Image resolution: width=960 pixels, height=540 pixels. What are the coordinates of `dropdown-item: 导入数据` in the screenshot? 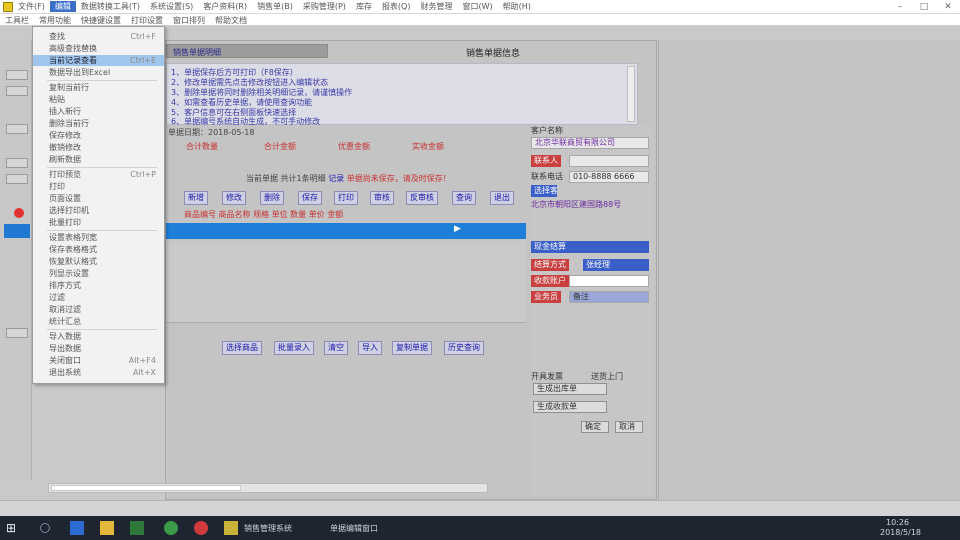 It's located at (98, 336).